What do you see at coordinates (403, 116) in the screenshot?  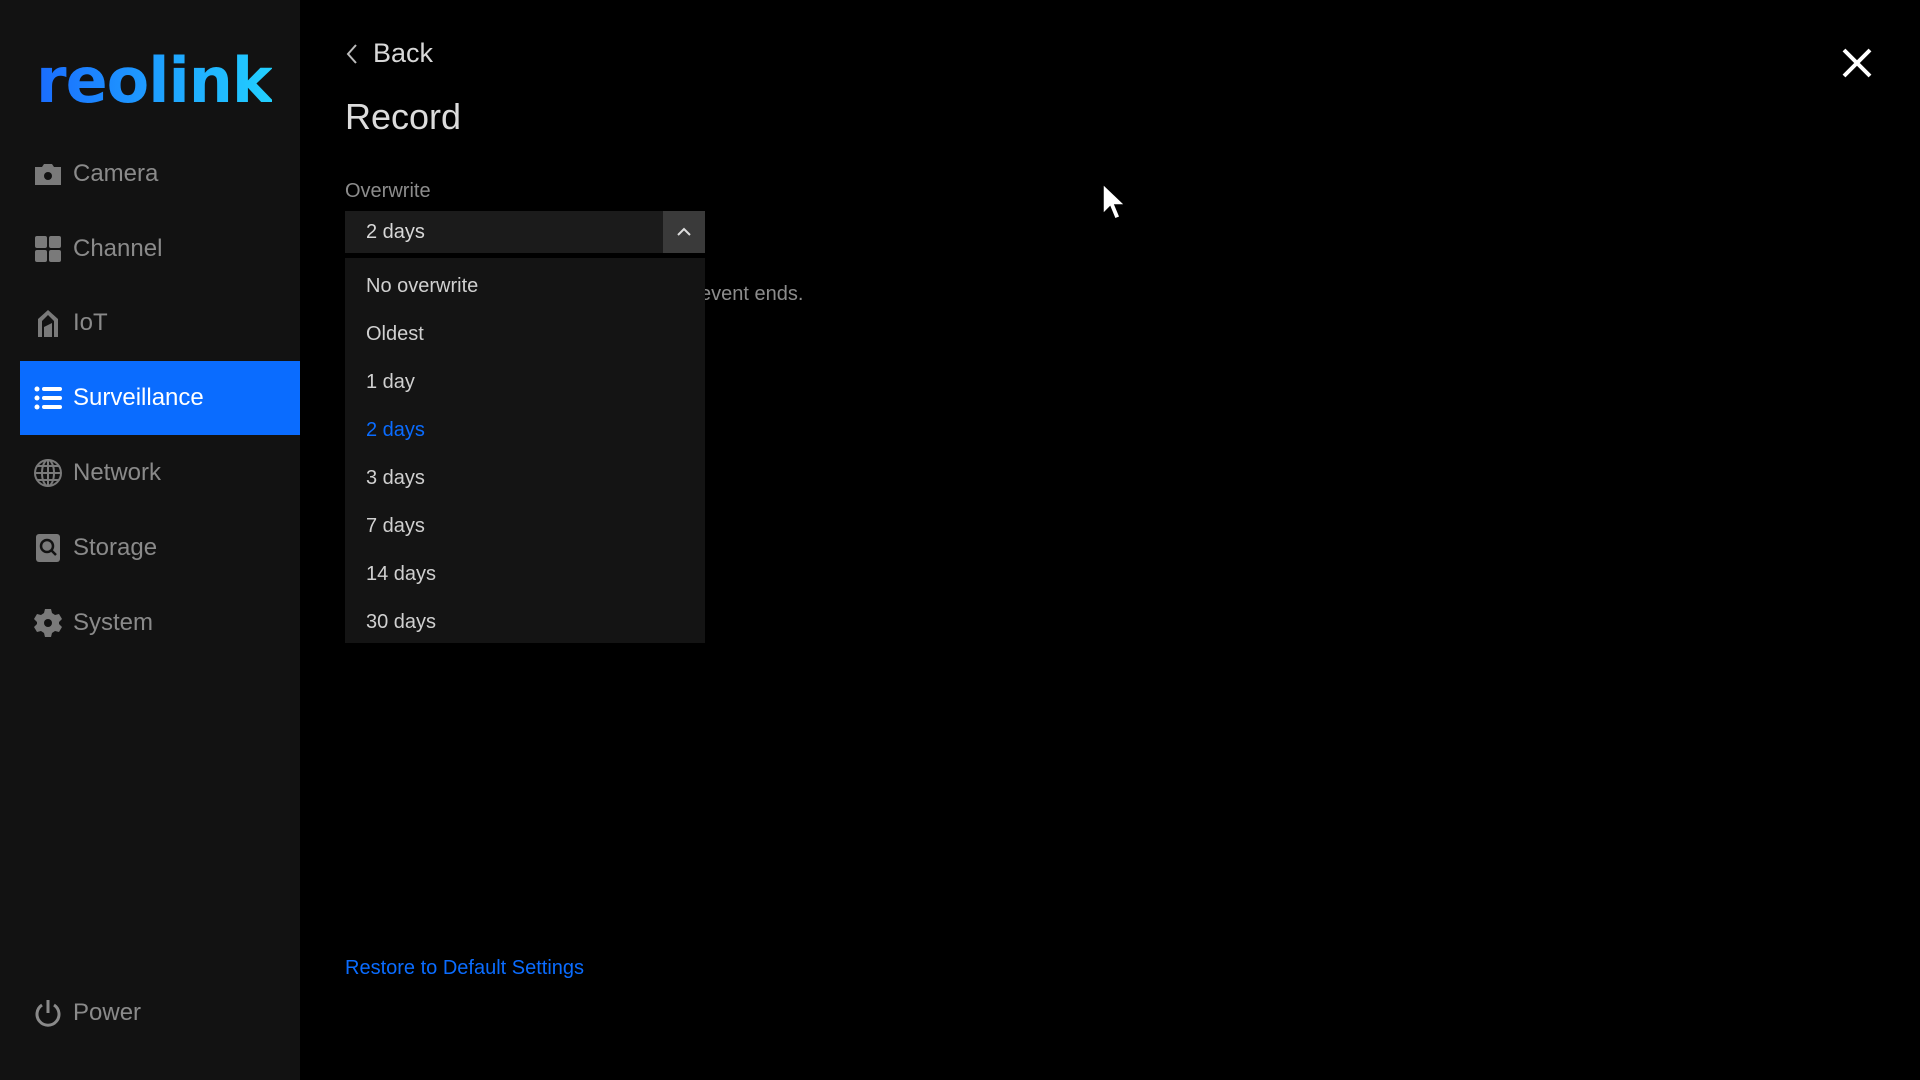 I see `page-title: Record` at bounding box center [403, 116].